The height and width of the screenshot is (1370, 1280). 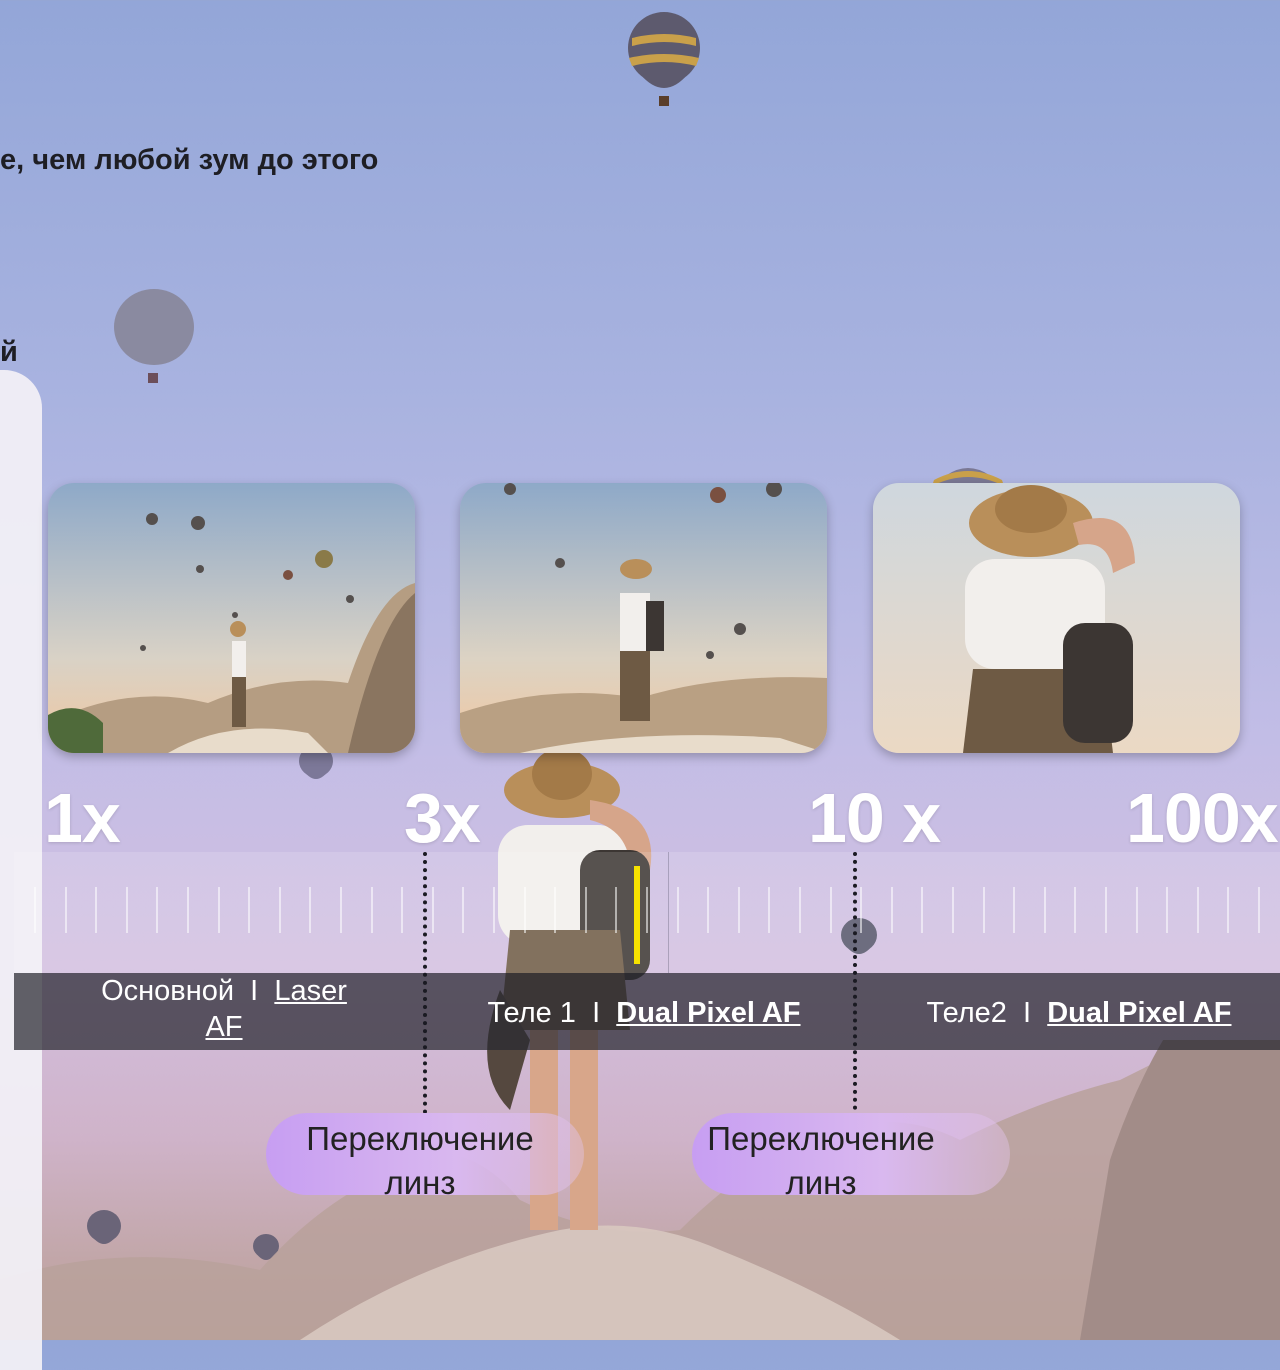 I want to click on lens-tele2-name: Теле2, so click(x=966, y=1013).